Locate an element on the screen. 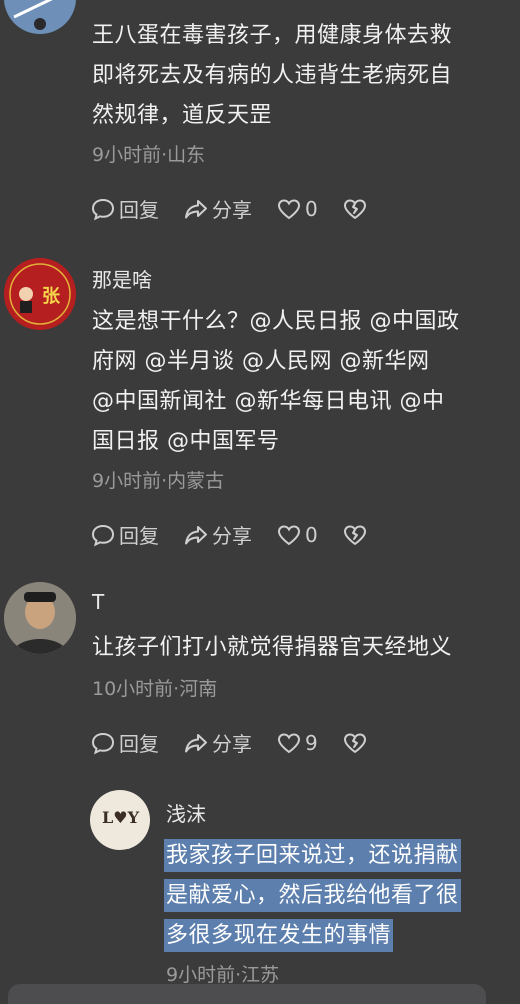 The image size is (520, 1004). avatar-badge: 张 is located at coordinates (51, 296).